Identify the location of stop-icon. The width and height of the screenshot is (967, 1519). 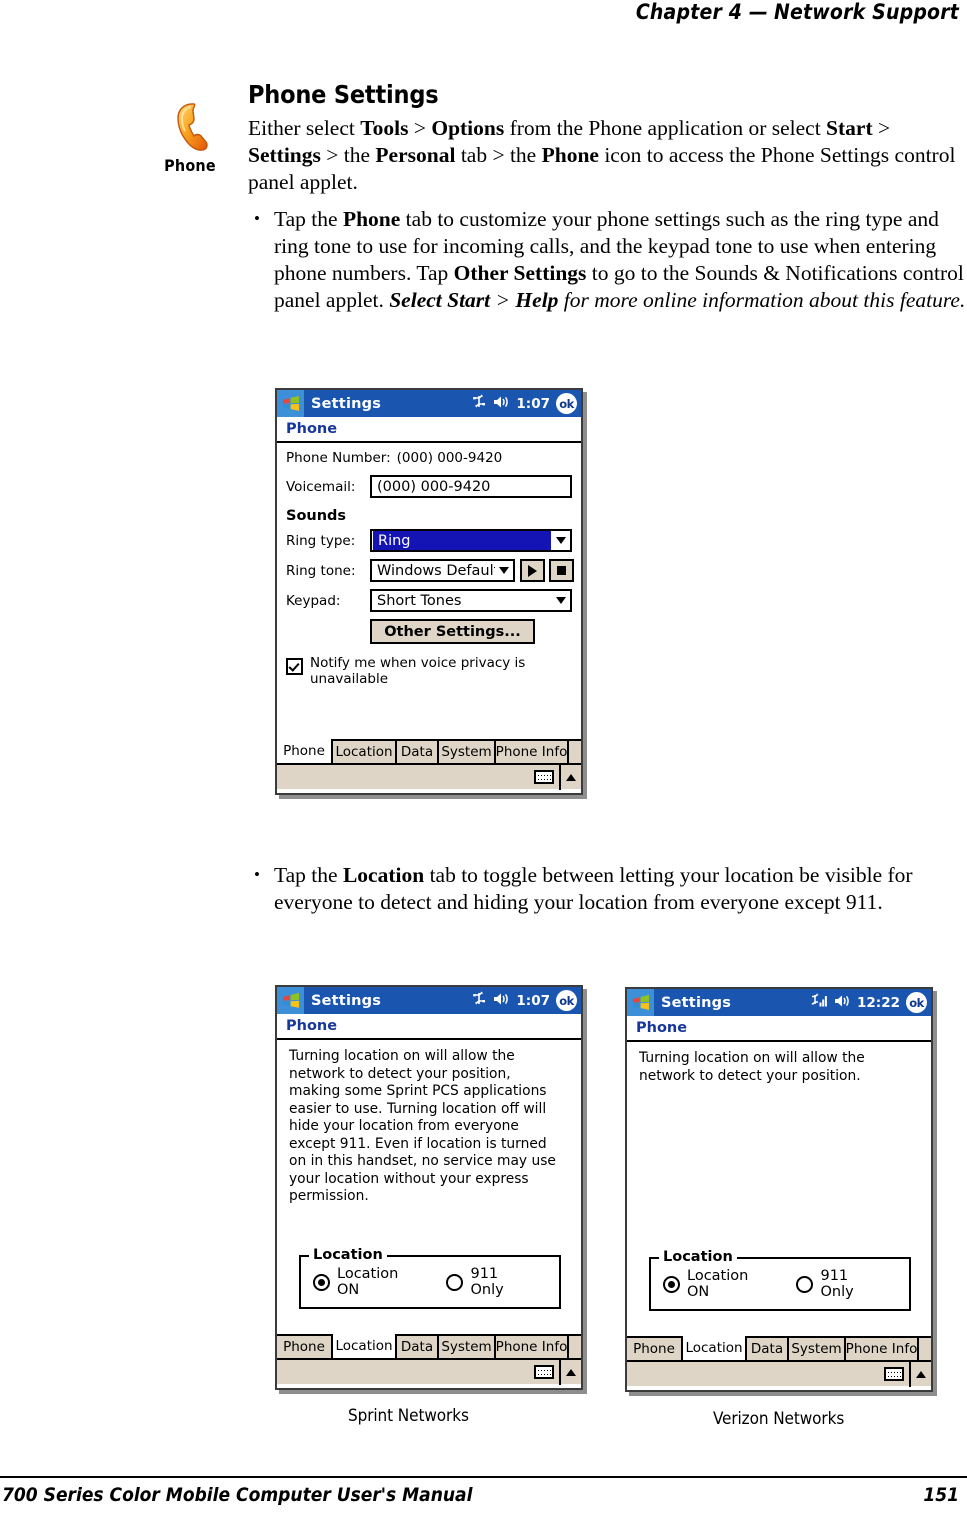
(561, 570).